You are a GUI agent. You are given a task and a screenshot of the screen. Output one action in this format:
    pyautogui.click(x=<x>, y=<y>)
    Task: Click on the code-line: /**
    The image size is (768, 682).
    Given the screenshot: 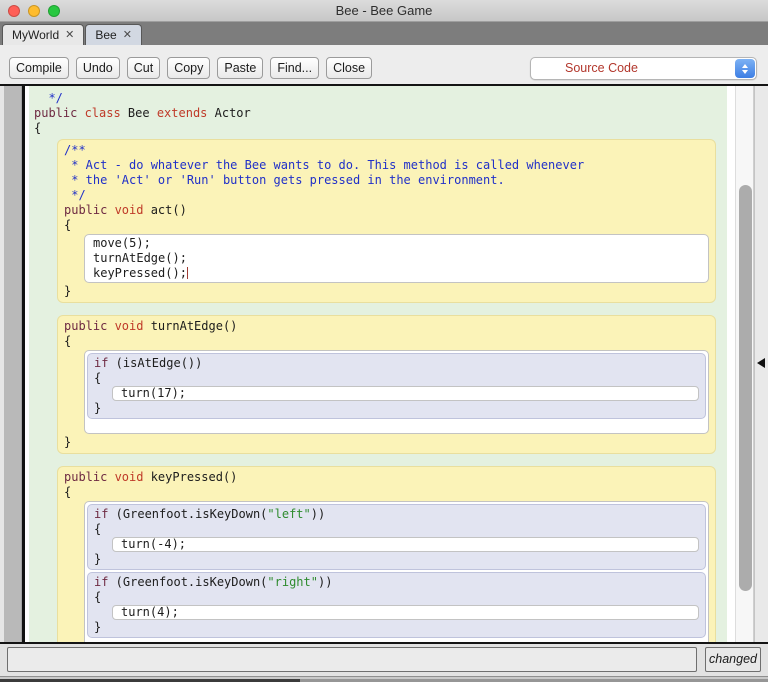 What is the action you would take?
    pyautogui.click(x=75, y=150)
    